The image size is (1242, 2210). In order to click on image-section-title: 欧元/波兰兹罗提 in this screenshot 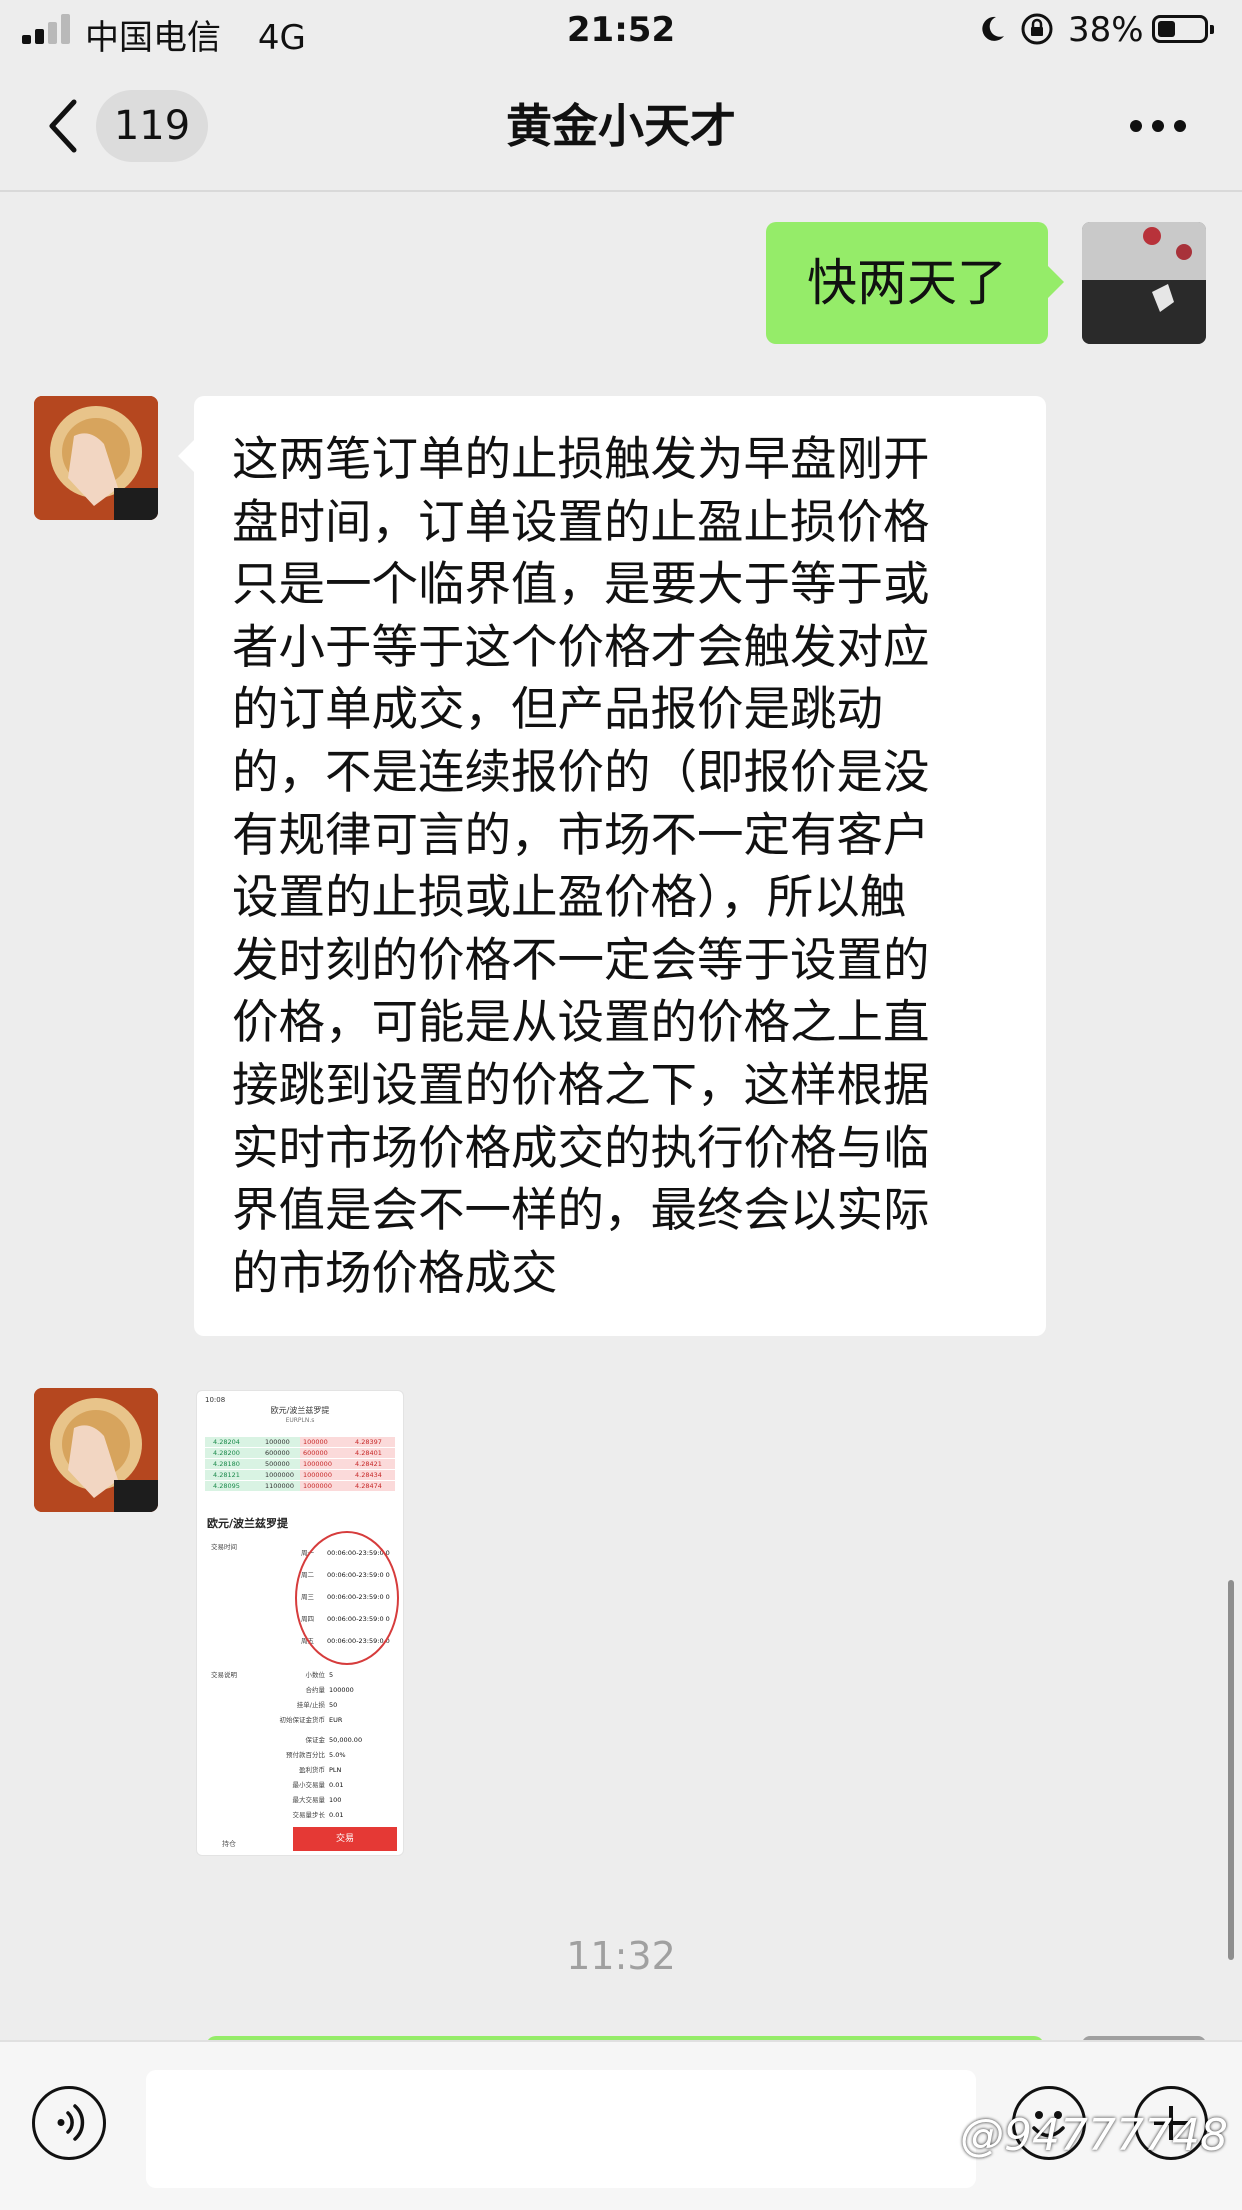, I will do `click(248, 1523)`.